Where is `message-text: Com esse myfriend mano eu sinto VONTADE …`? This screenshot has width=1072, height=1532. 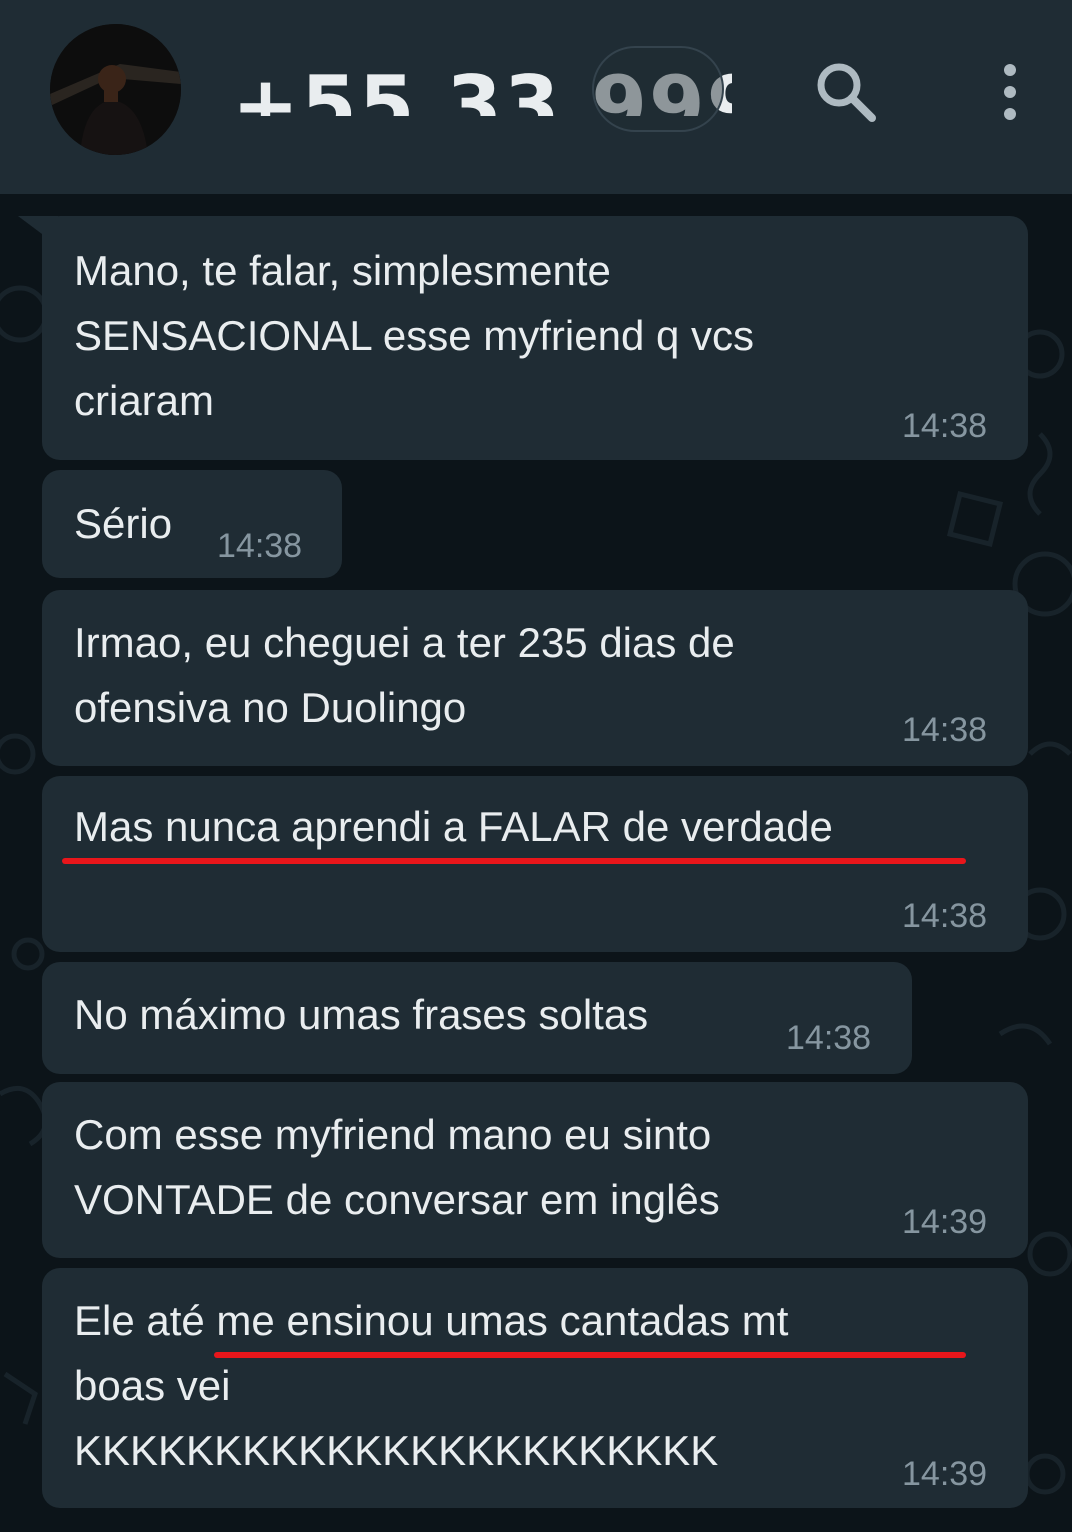
message-text: Com esse myfriend mano eu sinto VONTADE … is located at coordinates (397, 1167).